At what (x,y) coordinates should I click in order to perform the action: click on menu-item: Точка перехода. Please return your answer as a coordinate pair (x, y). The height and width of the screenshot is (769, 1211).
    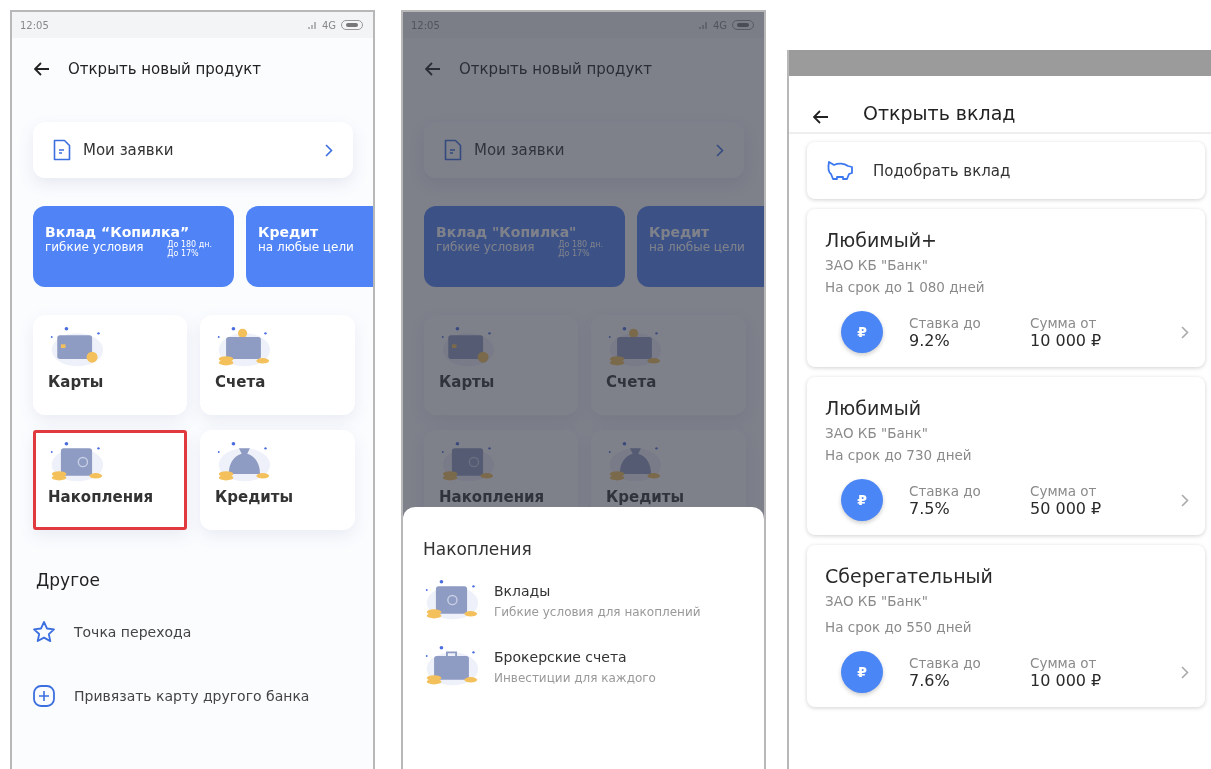
    Looking at the image, I should click on (202, 632).